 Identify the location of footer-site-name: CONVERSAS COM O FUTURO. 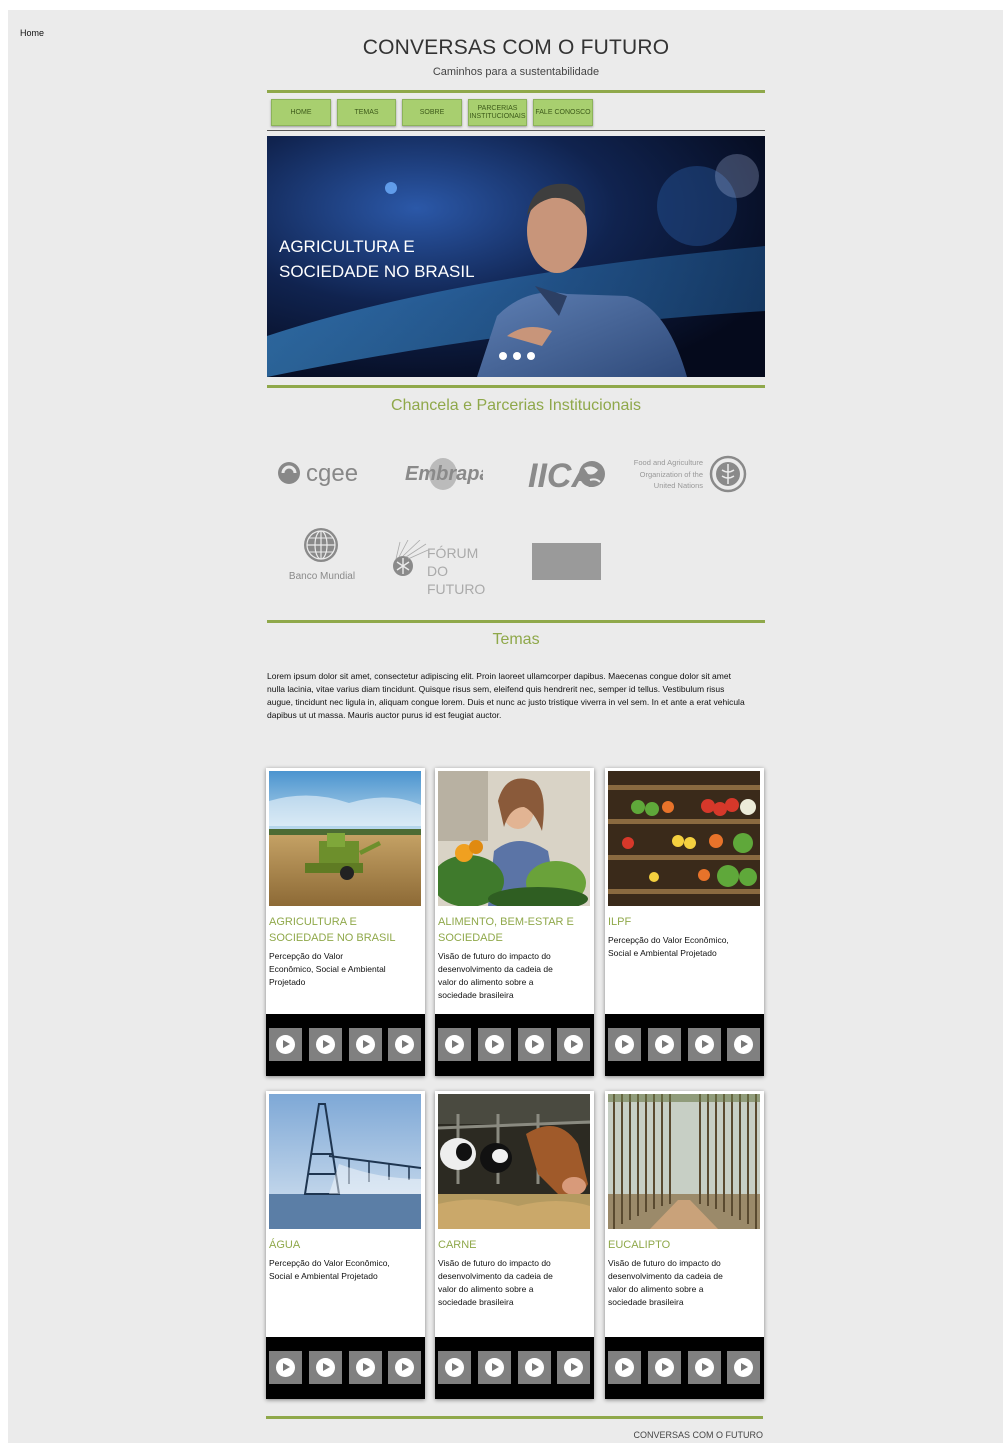
(698, 1435).